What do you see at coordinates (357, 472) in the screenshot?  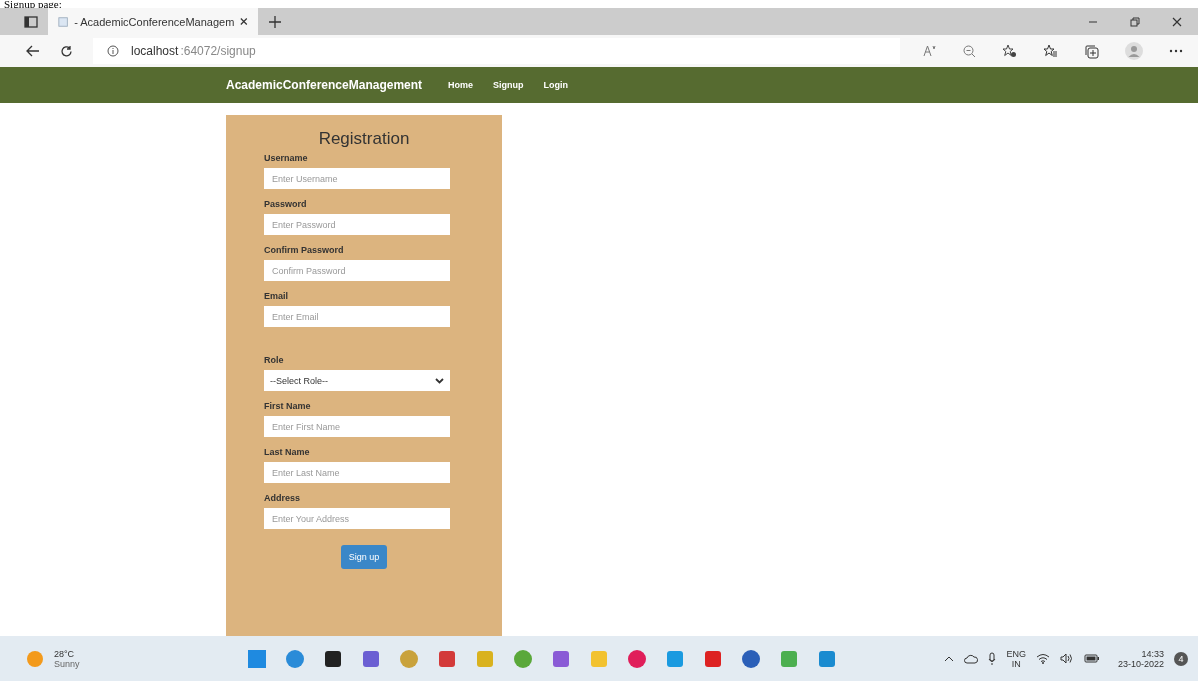 I see `input-field: Enter Last Name` at bounding box center [357, 472].